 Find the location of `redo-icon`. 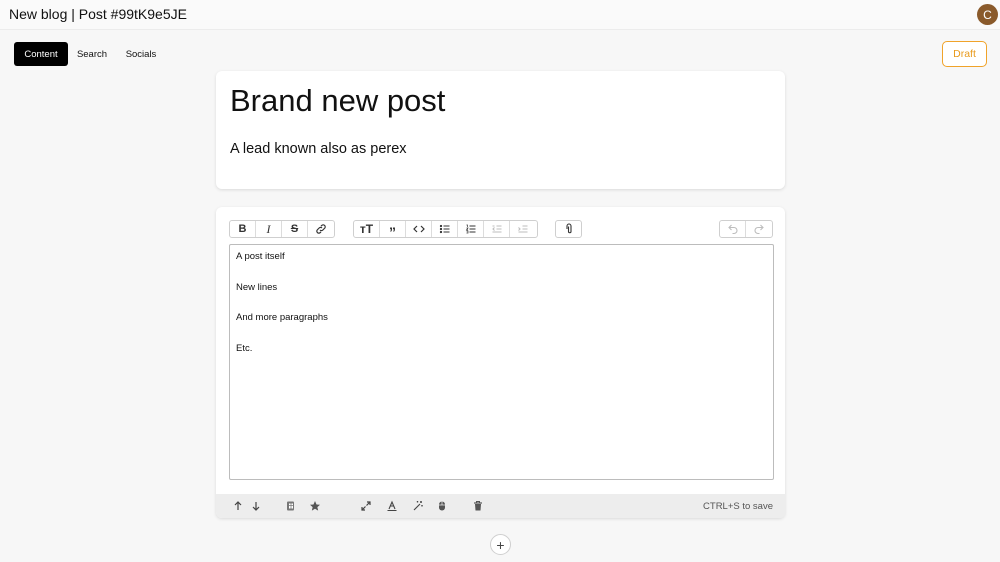

redo-icon is located at coordinates (759, 229).